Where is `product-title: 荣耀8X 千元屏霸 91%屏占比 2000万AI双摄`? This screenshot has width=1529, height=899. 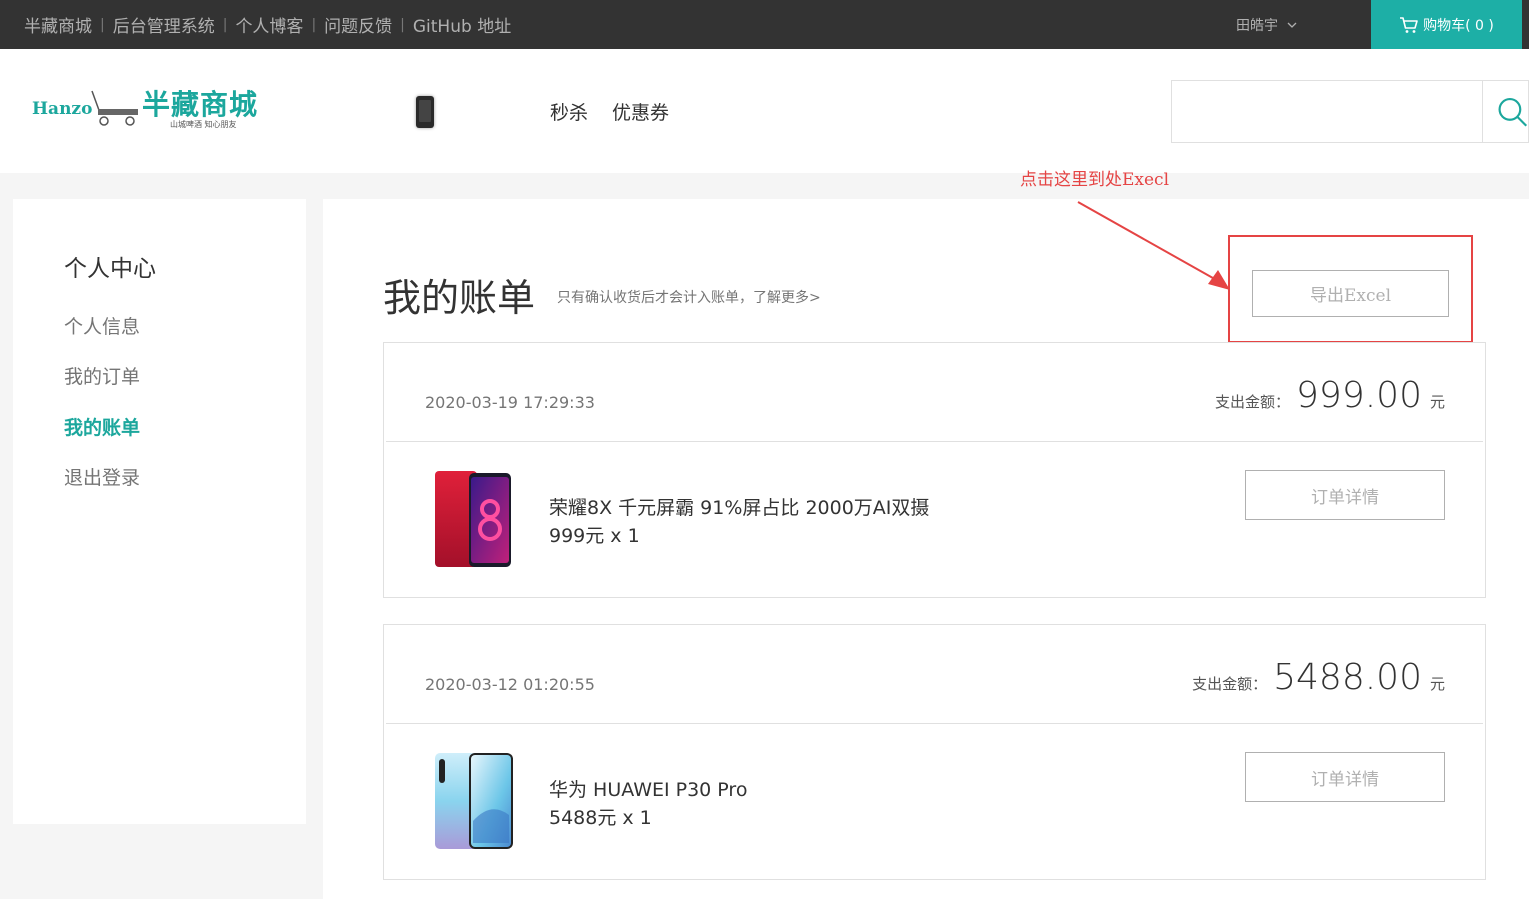
product-title: 荣耀8X 千元屏霸 91%屏占比 2000万AI双摄 is located at coordinates (739, 506).